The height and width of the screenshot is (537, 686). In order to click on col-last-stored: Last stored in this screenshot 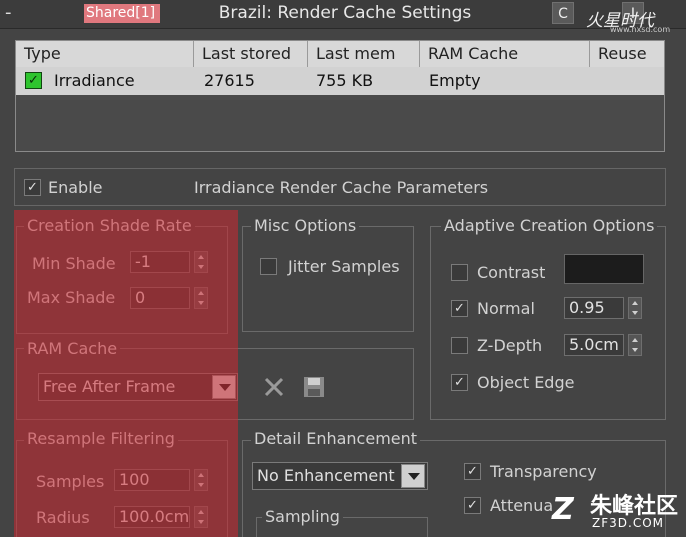, I will do `click(251, 54)`.